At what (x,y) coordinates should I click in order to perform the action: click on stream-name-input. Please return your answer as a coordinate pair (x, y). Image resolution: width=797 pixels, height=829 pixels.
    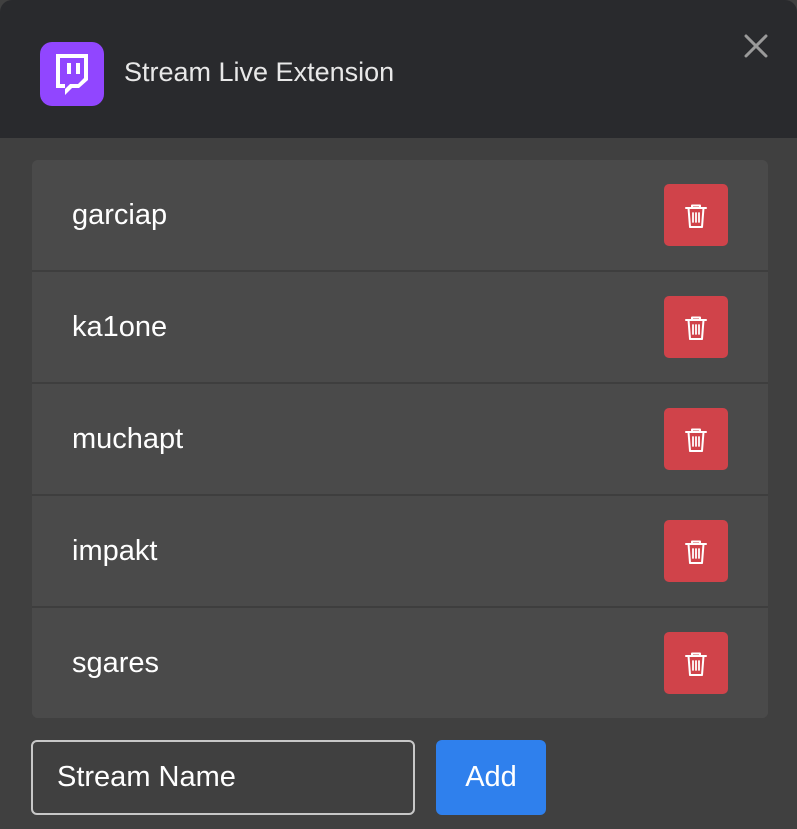
    Looking at the image, I should click on (223, 777).